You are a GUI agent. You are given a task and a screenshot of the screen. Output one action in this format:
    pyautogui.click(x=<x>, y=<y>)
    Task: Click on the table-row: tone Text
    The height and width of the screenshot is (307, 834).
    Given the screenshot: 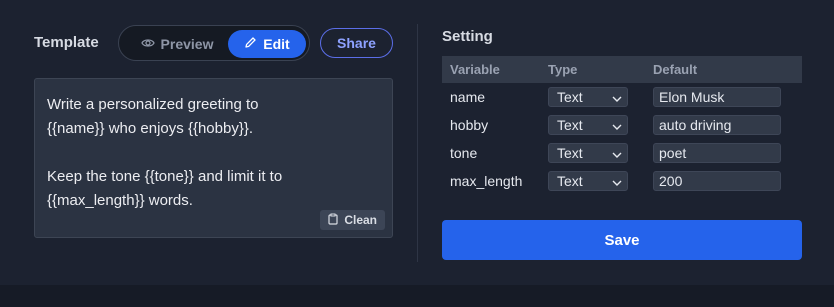 What is the action you would take?
    pyautogui.click(x=622, y=153)
    